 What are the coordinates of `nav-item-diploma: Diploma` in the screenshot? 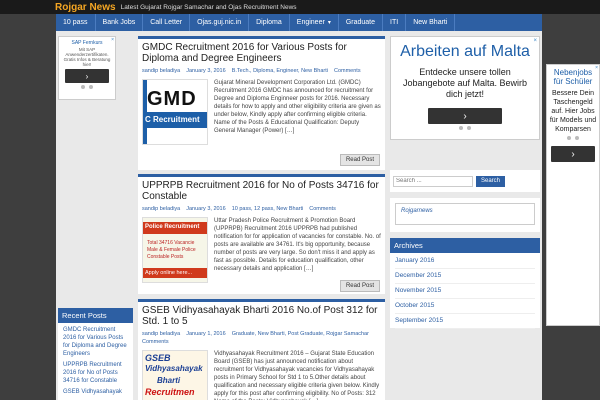 It's located at (269, 22).